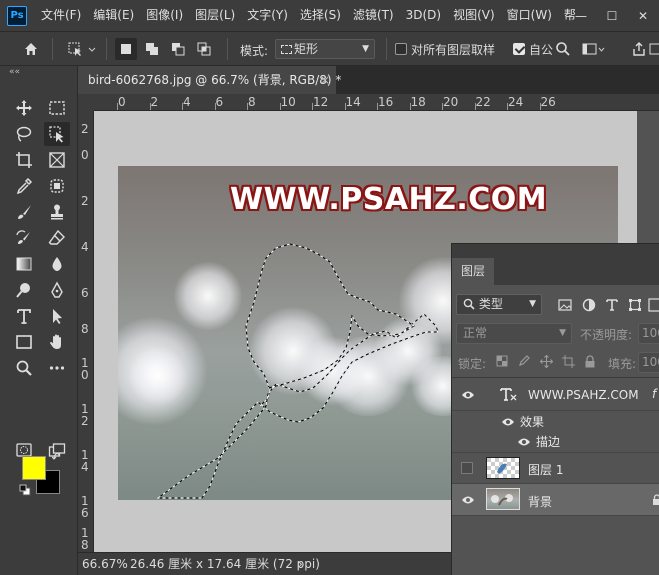  What do you see at coordinates (423, 15) in the screenshot?
I see `menu-3d: 3D(D)` at bounding box center [423, 15].